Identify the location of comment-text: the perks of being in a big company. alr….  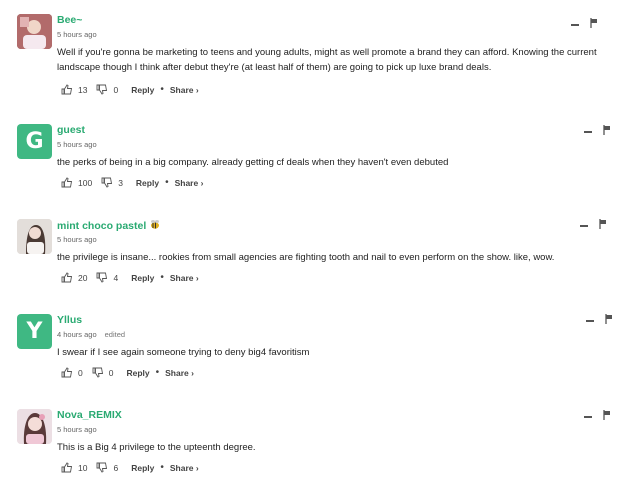
(253, 162).